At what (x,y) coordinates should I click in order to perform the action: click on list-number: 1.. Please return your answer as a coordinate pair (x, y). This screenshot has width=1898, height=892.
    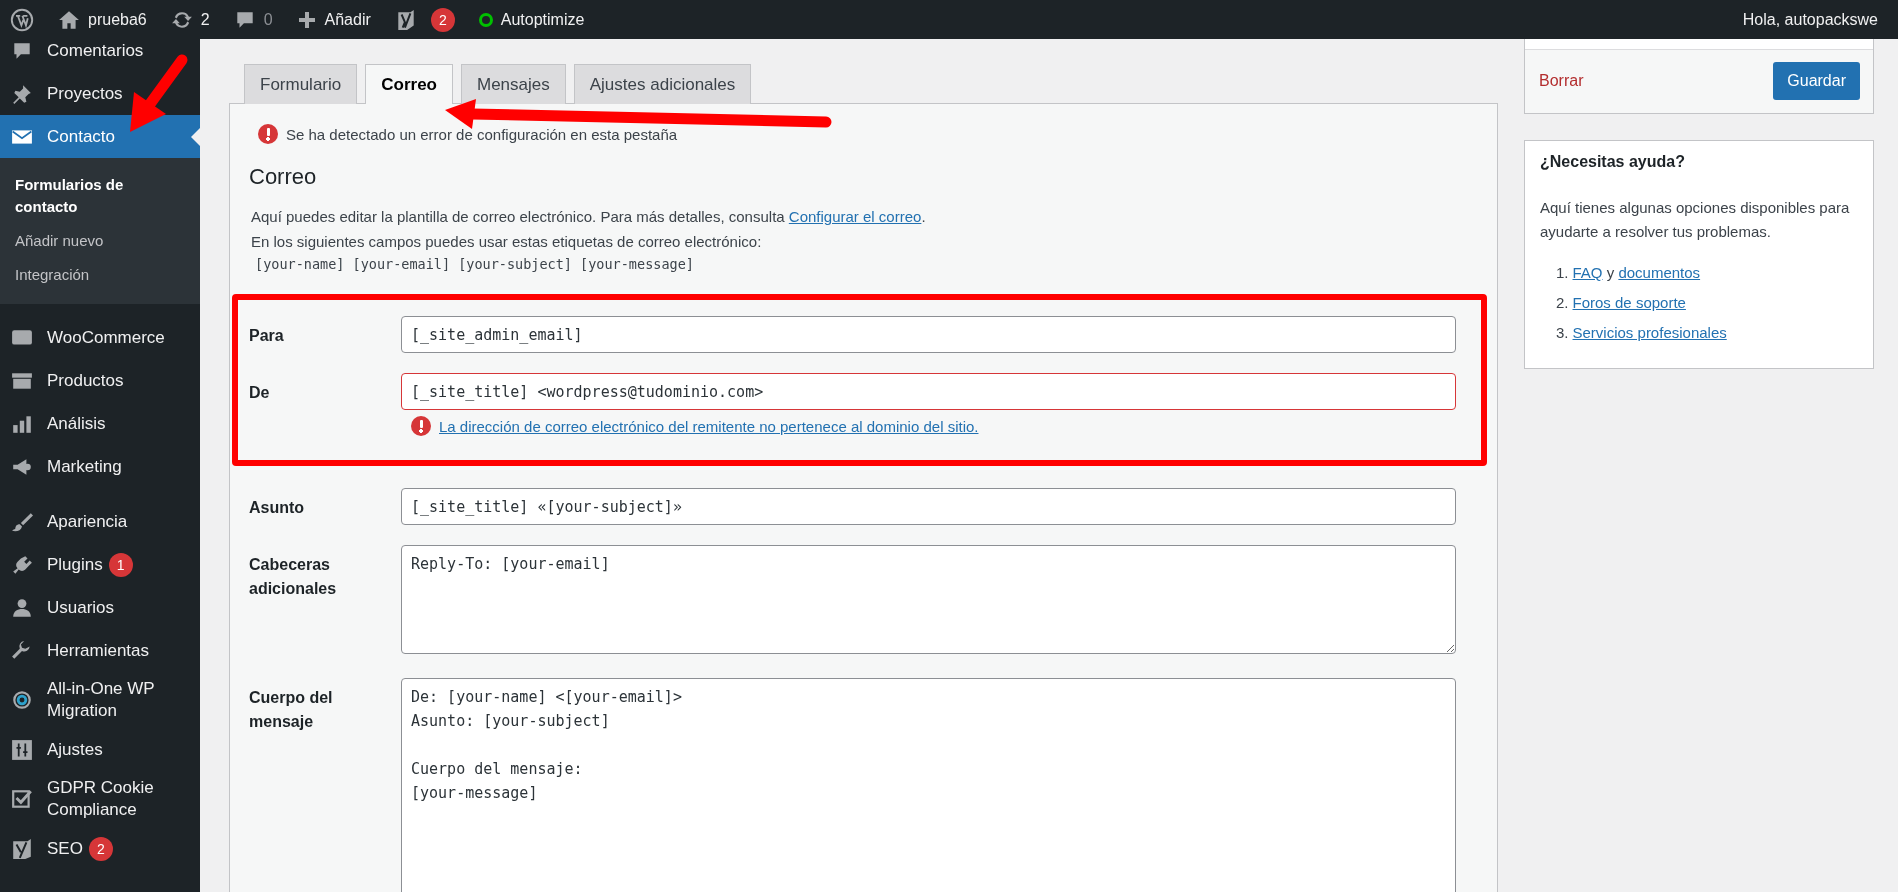
    Looking at the image, I should click on (1562, 272).